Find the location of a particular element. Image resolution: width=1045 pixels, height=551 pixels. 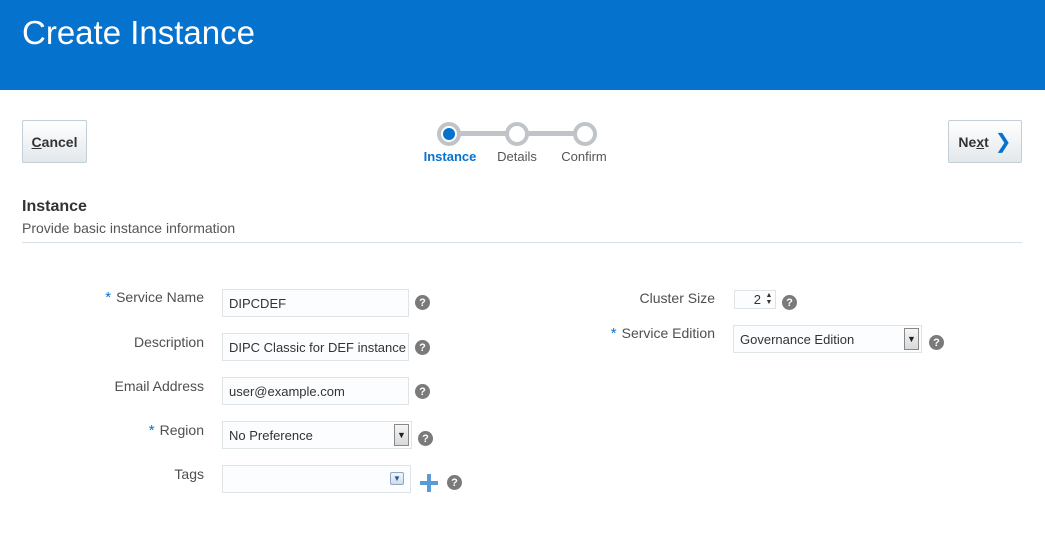

service-edition-select: Governance Edition ▼ is located at coordinates (827, 339).